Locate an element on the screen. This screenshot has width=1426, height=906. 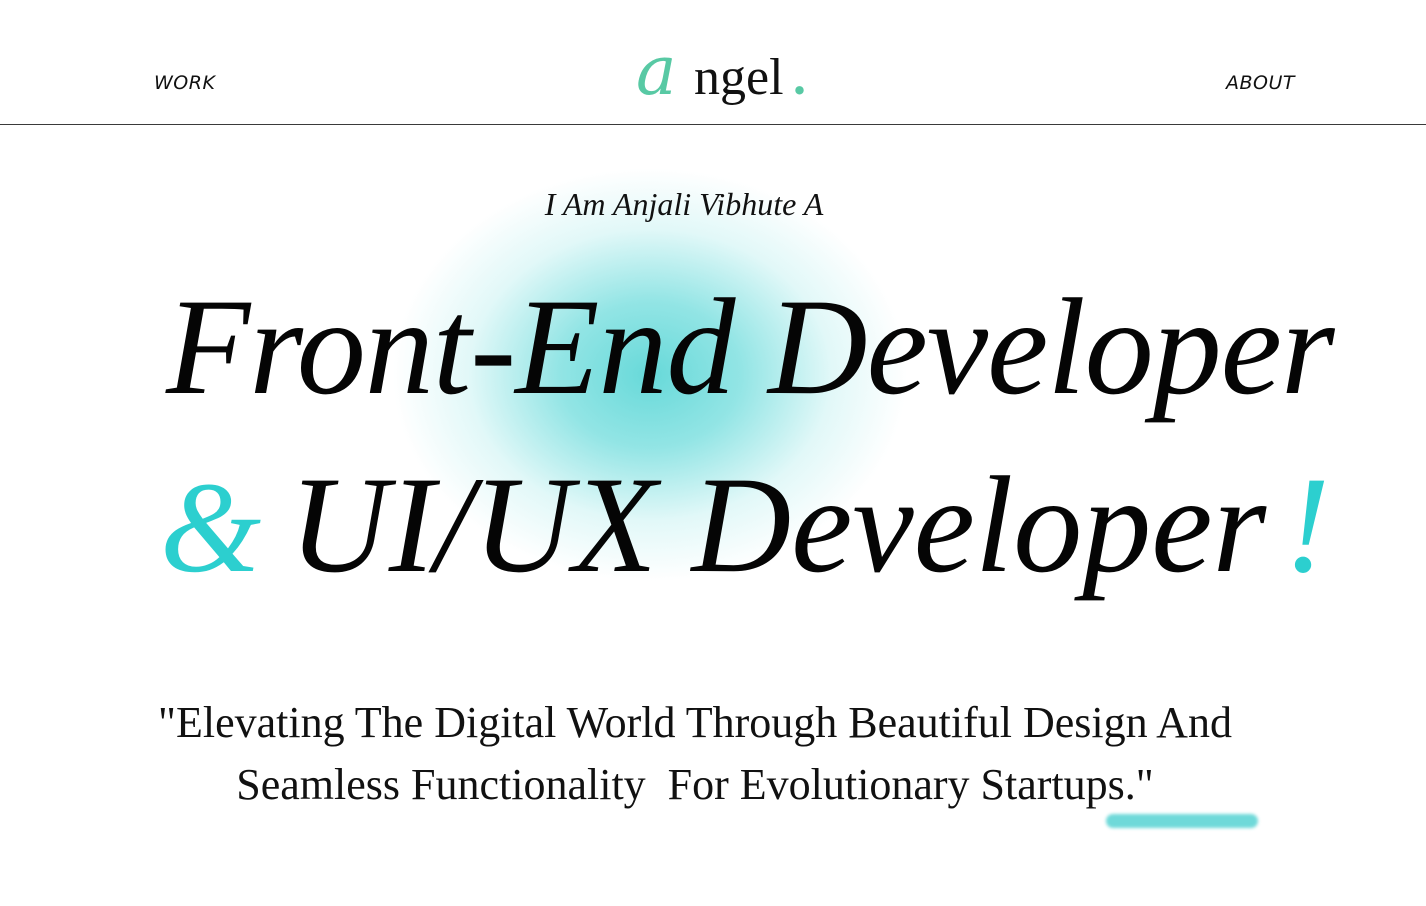
brand-logo: a ngel . is located at coordinates (726, 78).